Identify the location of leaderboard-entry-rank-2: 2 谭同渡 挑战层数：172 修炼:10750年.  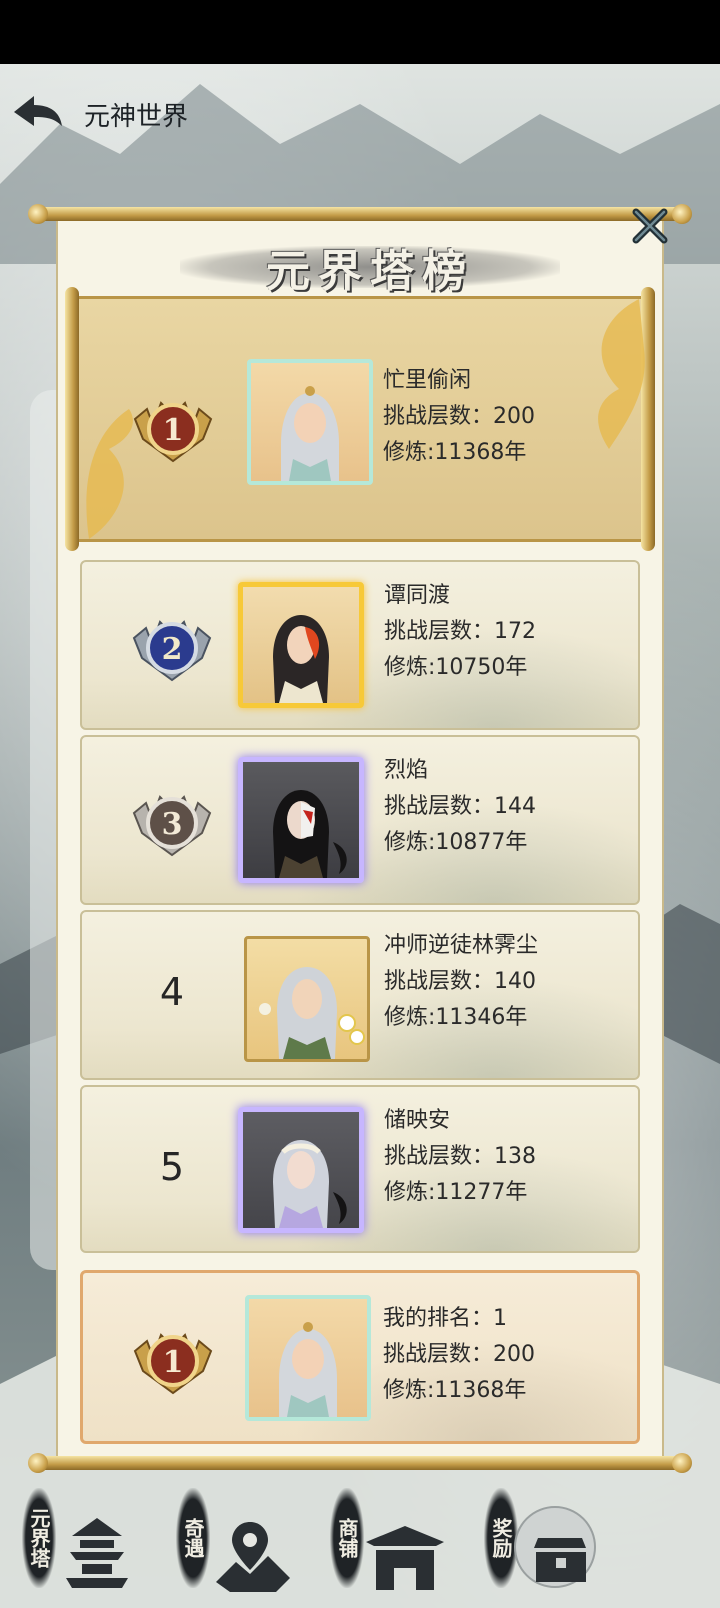
(360, 645).